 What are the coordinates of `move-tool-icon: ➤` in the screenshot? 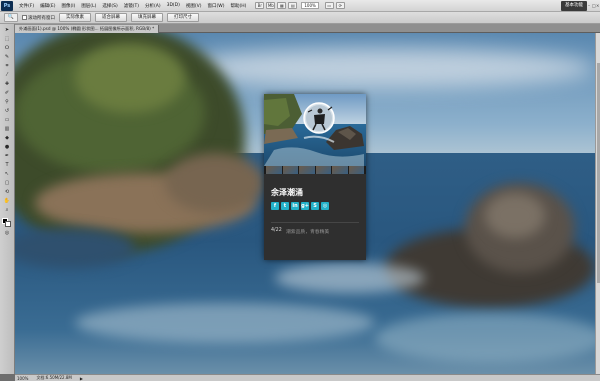 It's located at (7, 30).